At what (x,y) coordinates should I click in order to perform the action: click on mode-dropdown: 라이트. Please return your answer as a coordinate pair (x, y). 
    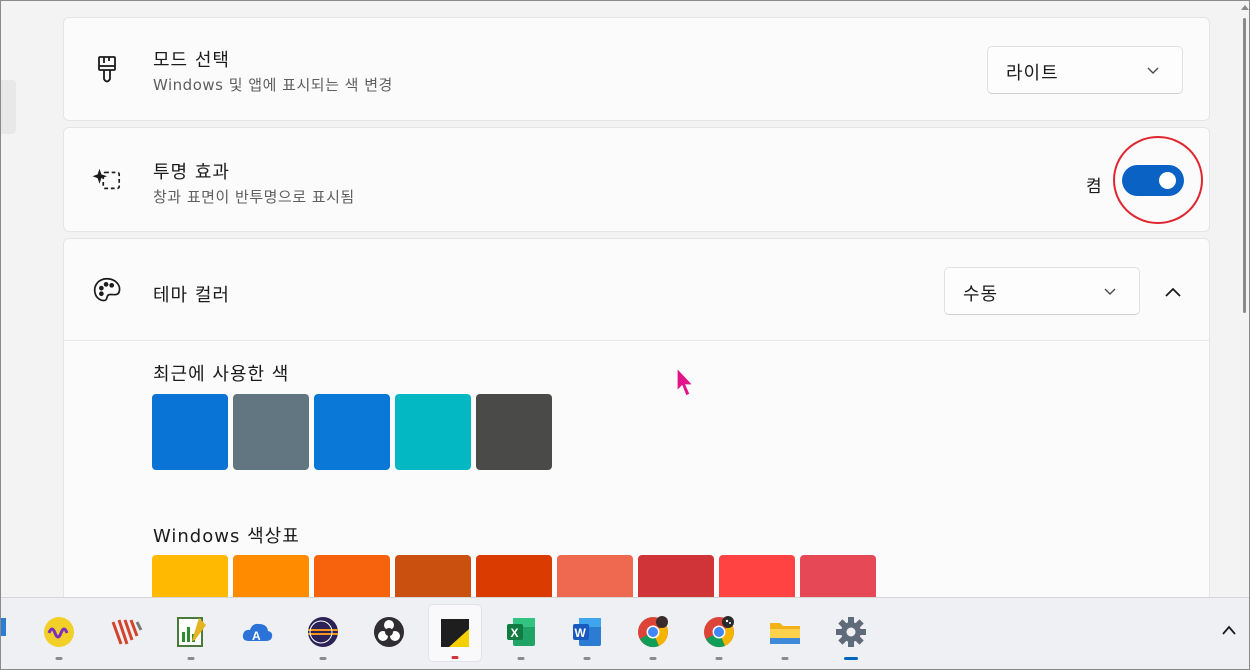
    Looking at the image, I should click on (1085, 70).